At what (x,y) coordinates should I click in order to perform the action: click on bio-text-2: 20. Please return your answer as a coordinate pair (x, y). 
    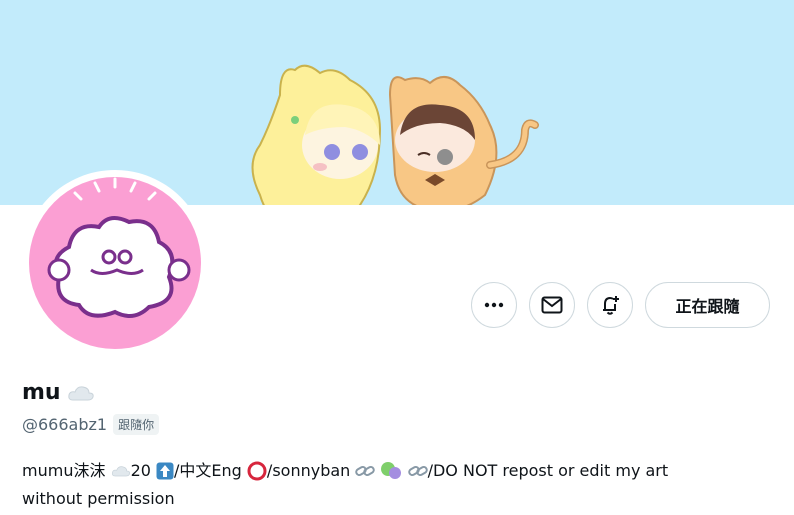
    Looking at the image, I should click on (140, 470).